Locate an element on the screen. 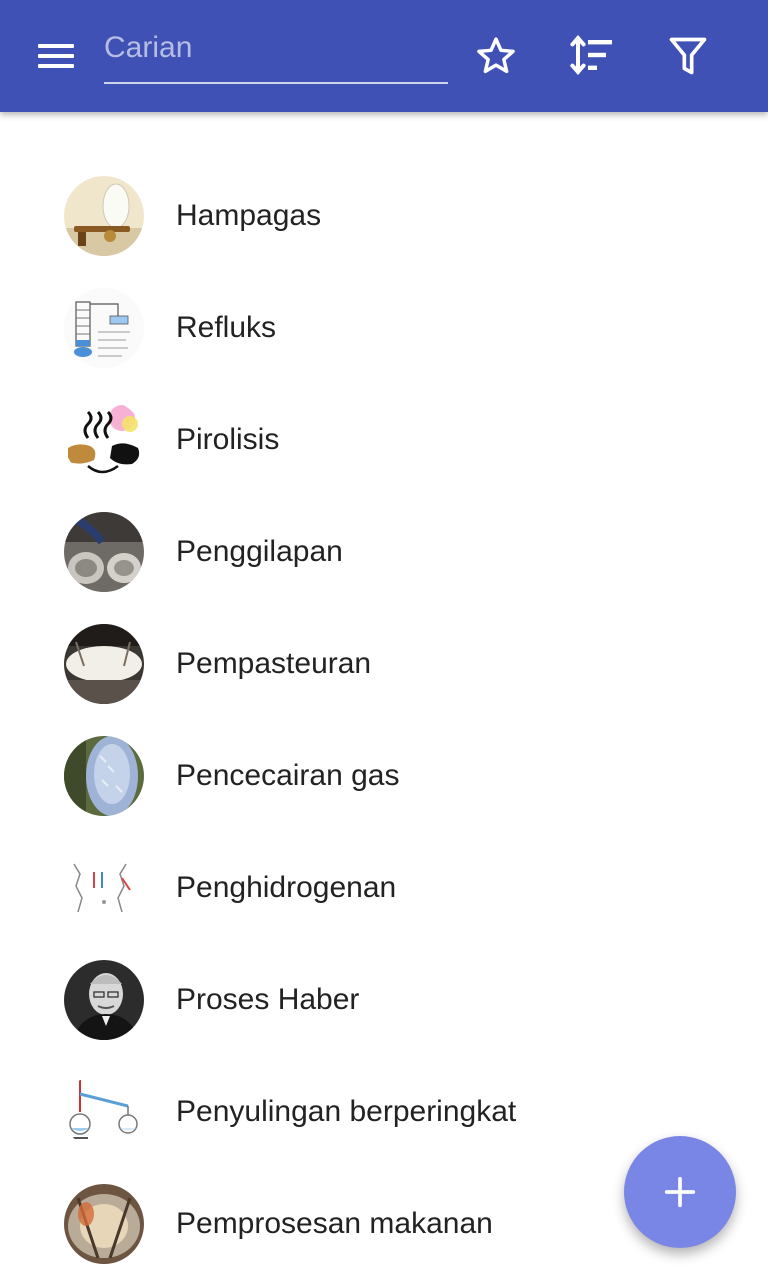 This screenshot has height=1280, width=768. search-field is located at coordinates (276, 53).